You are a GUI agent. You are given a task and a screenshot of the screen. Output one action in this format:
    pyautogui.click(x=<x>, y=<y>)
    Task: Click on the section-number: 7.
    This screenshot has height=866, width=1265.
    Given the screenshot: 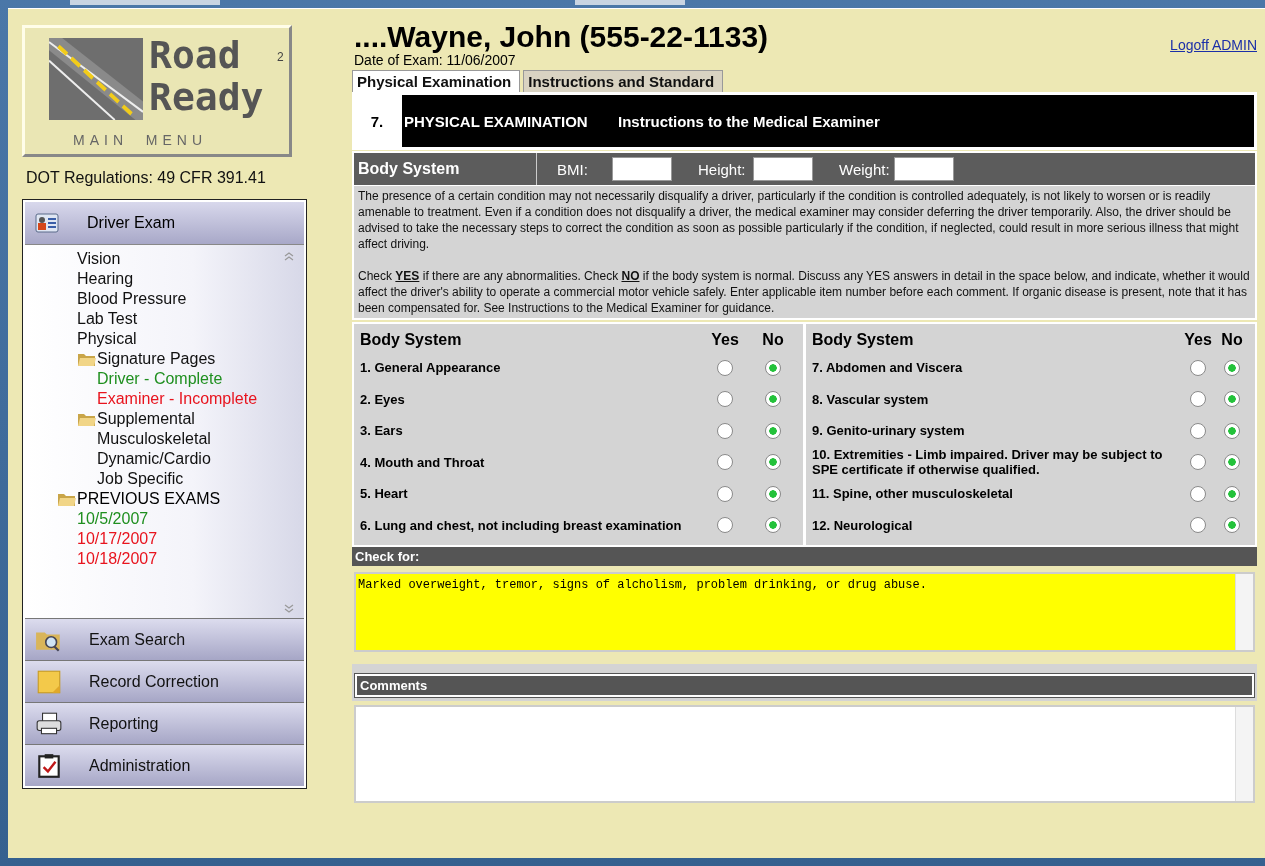 What is the action you would take?
    pyautogui.click(x=377, y=121)
    